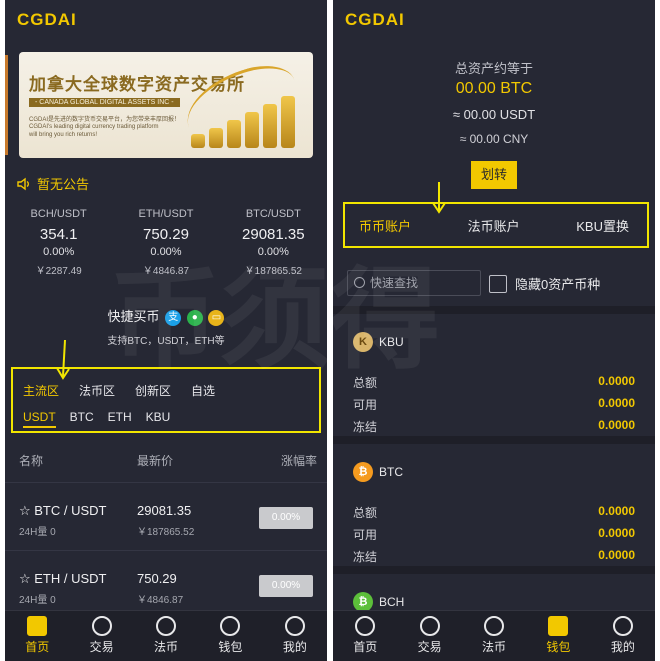 The height and width of the screenshot is (661, 660). I want to click on checkbox, so click(498, 283).